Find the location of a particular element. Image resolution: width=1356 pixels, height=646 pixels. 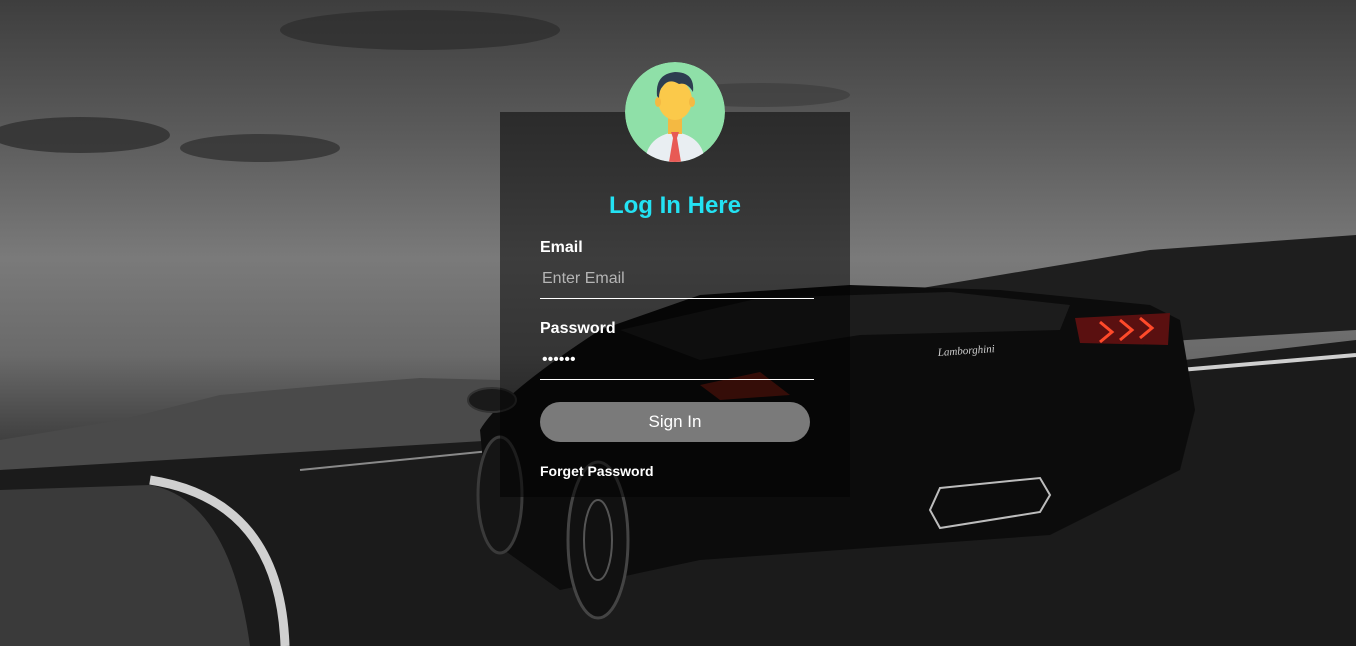

email-label: Email is located at coordinates (561, 247).